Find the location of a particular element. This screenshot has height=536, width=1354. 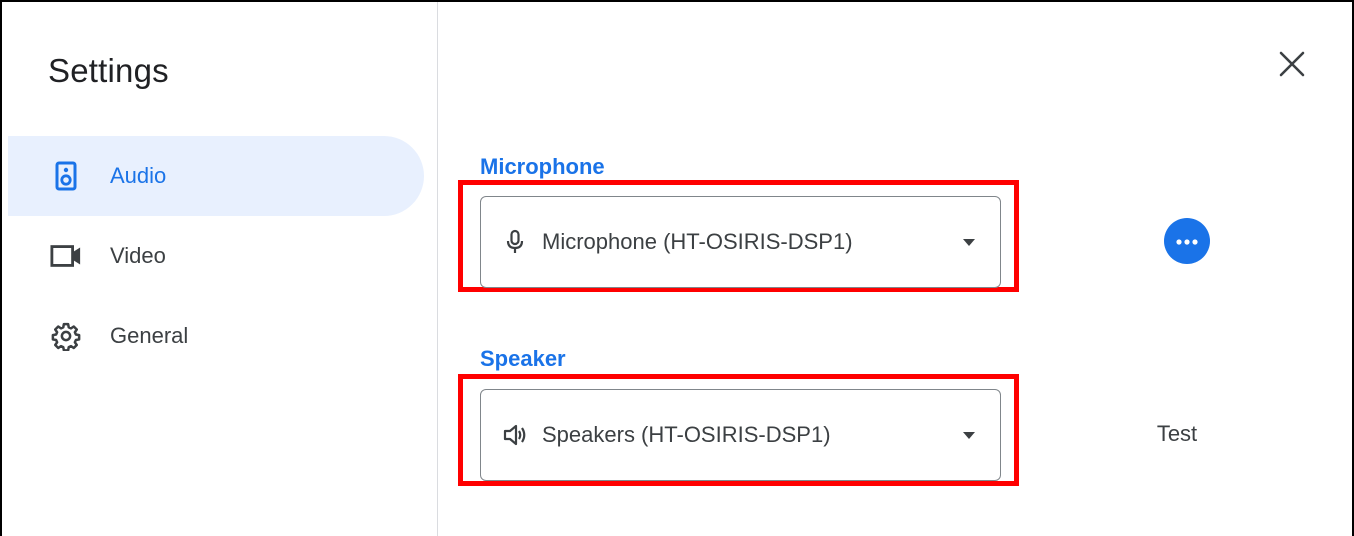

gear-icon is located at coordinates (66, 336).